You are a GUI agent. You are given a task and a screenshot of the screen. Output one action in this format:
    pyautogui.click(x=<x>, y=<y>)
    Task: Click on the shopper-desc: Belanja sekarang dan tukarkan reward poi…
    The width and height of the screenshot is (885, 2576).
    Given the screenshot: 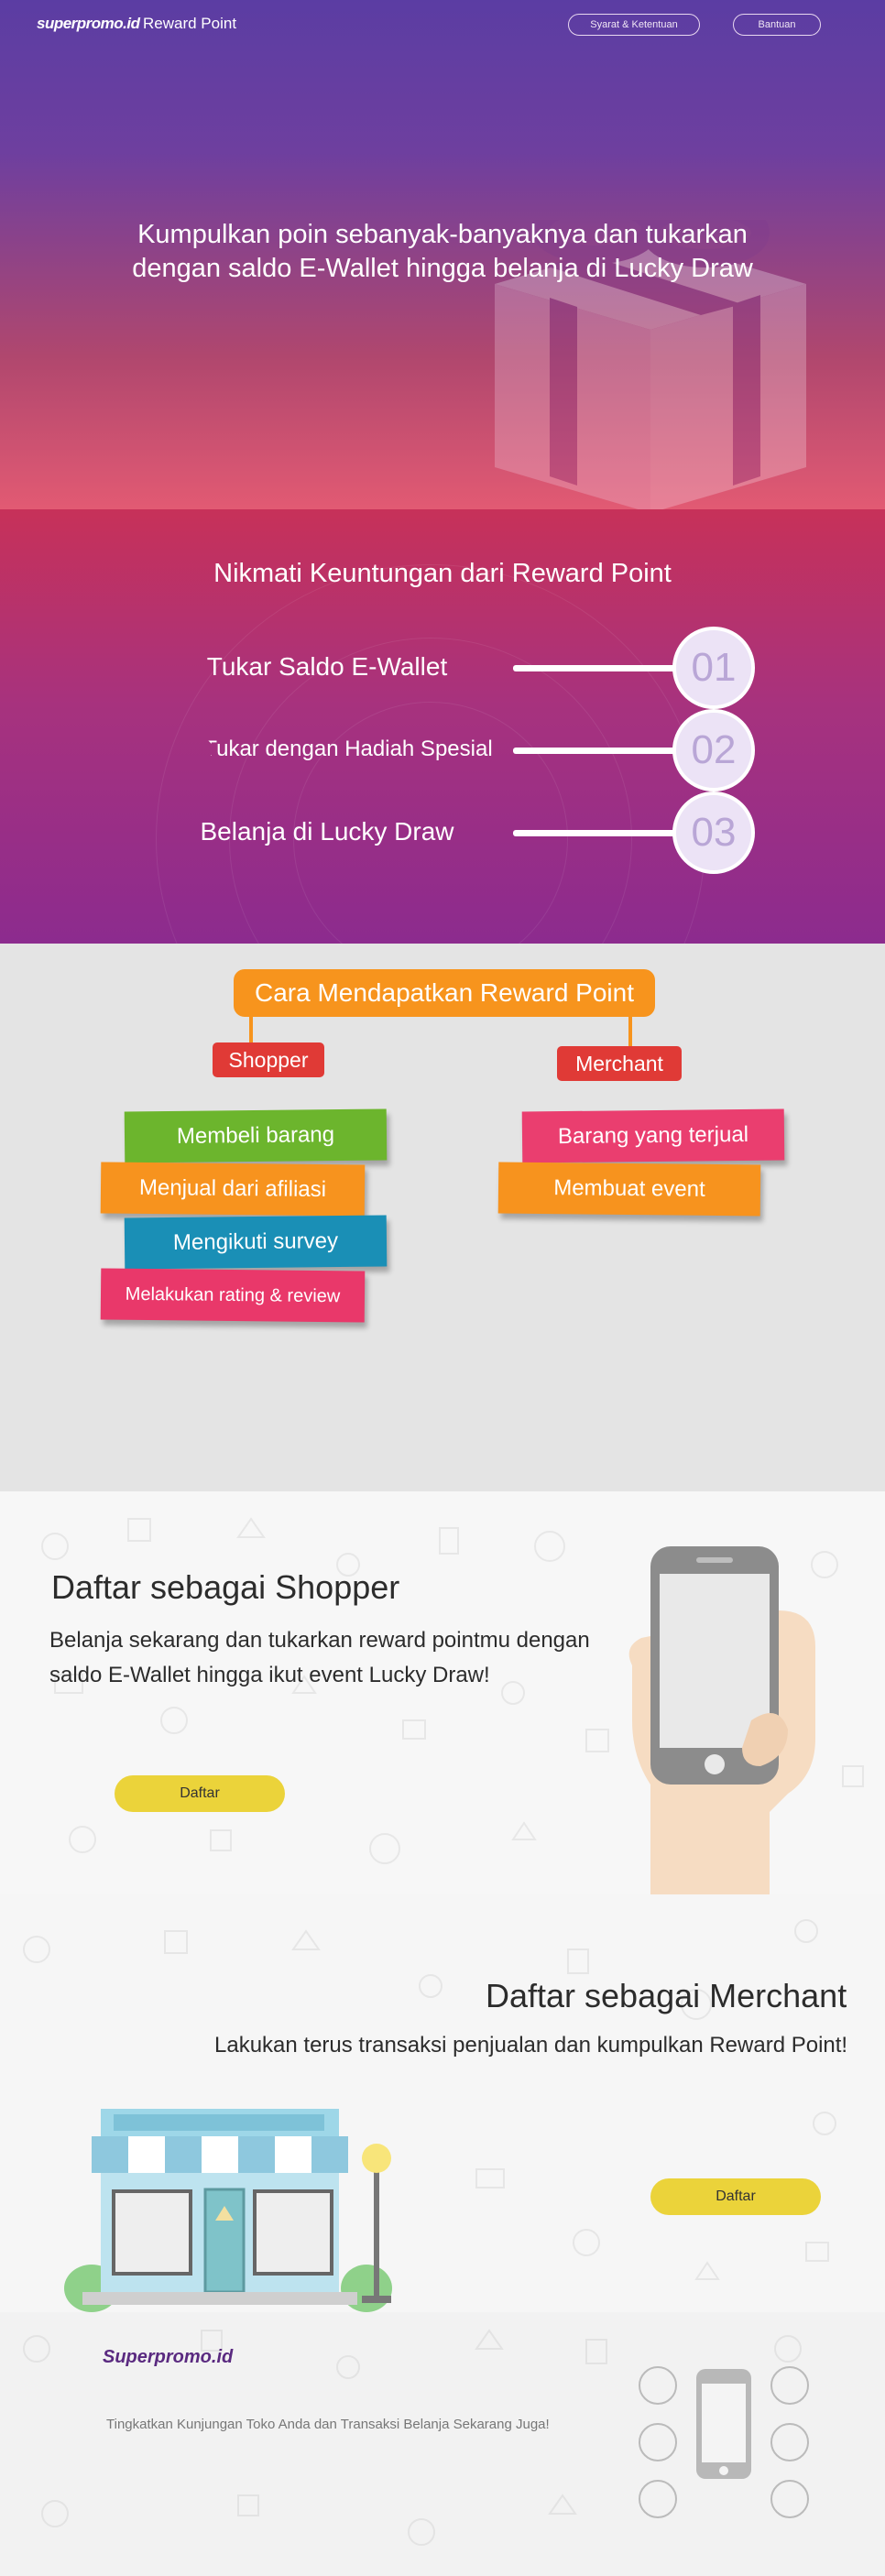 What is the action you would take?
    pyautogui.click(x=319, y=1658)
    